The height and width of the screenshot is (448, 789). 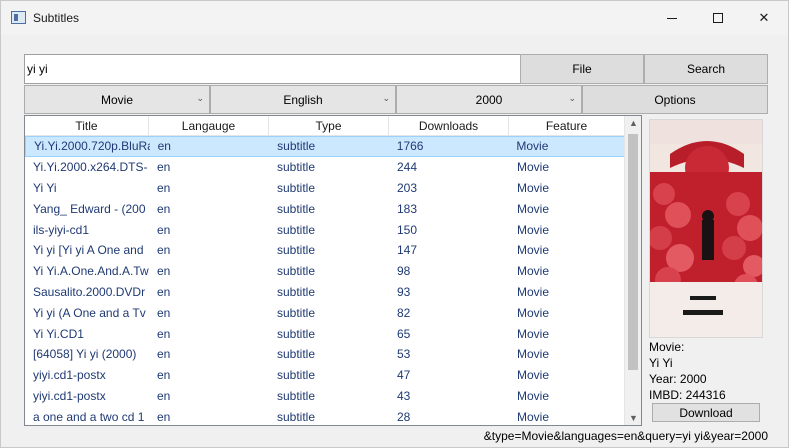 I want to click on column-header-language: Langauge, so click(x=209, y=126).